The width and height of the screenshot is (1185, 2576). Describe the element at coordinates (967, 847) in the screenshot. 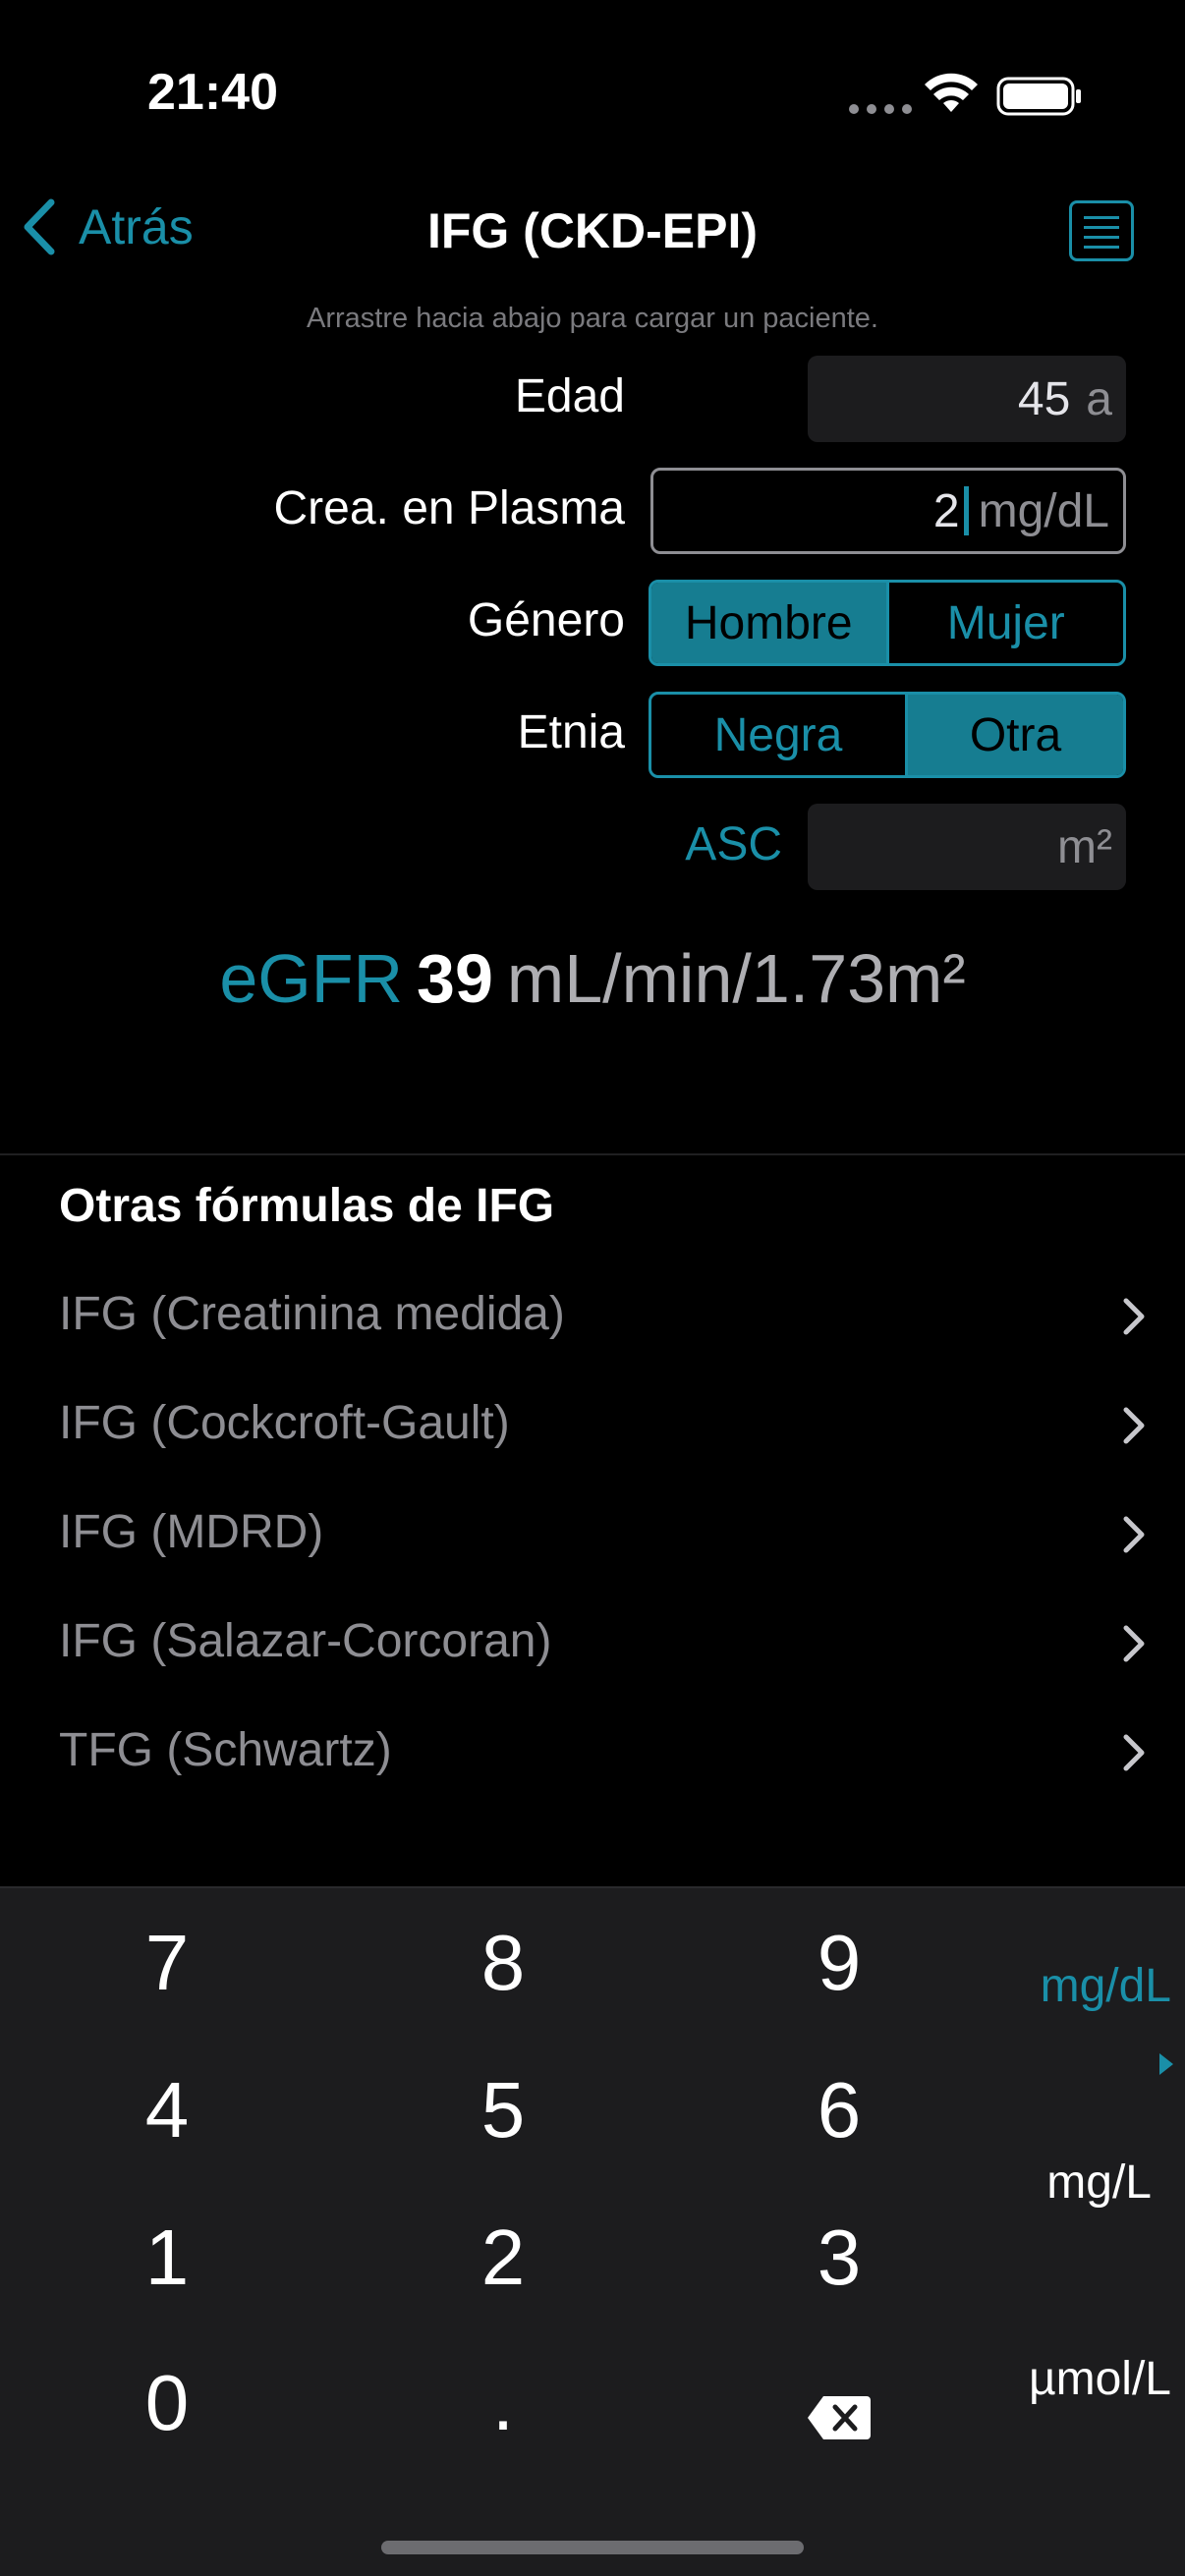

I see `bsa-field: m²` at that location.